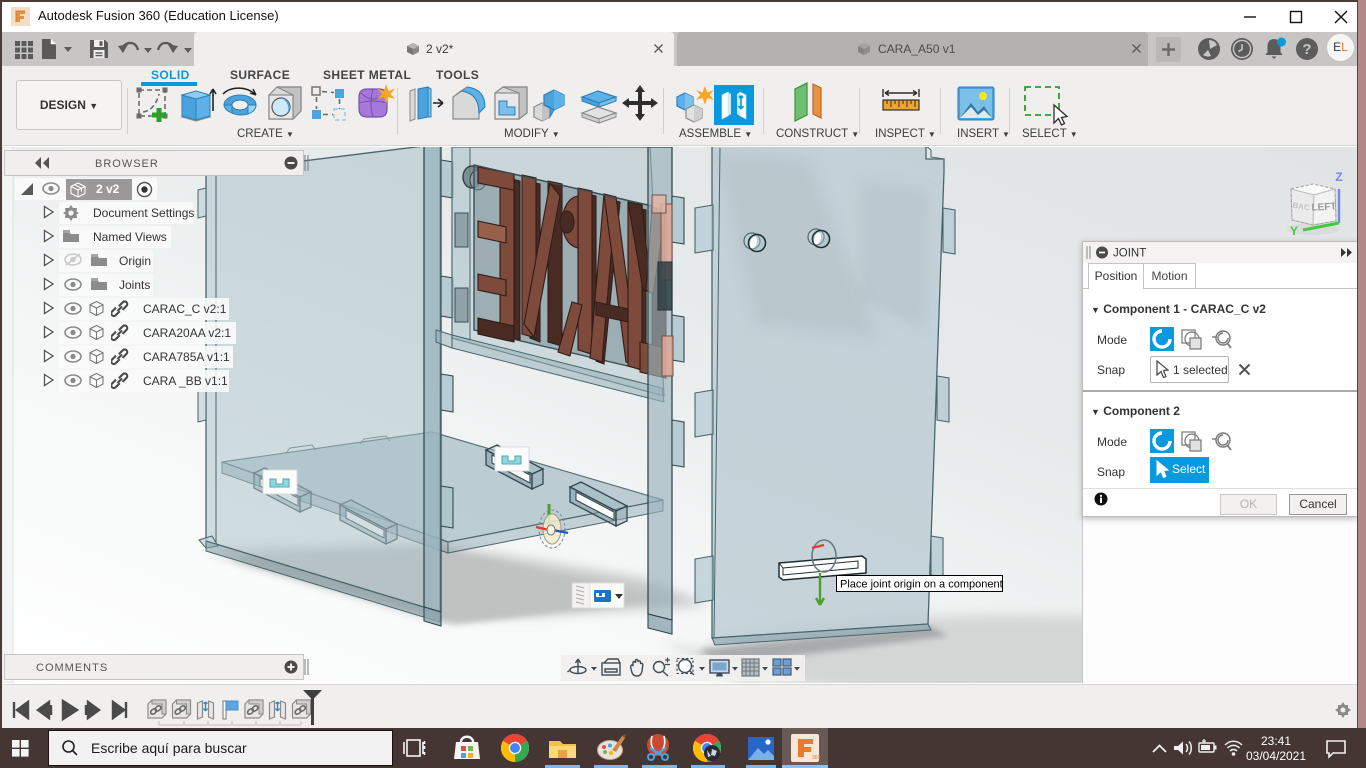 The height and width of the screenshot is (768, 1366). I want to click on svg-text:Place joint origin on a compon: Place joint origin on a component, so click(921, 585).